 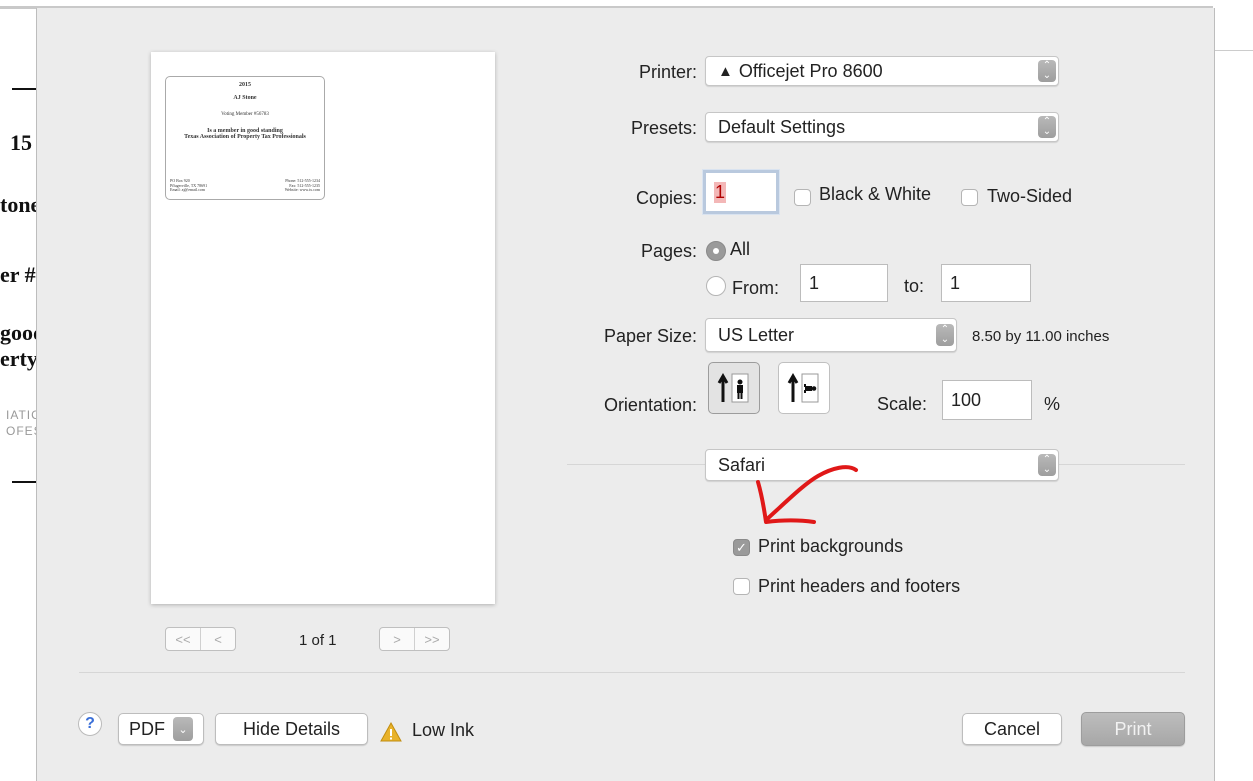 I want to click on orientation-label: Orientation:, so click(x=650, y=405).